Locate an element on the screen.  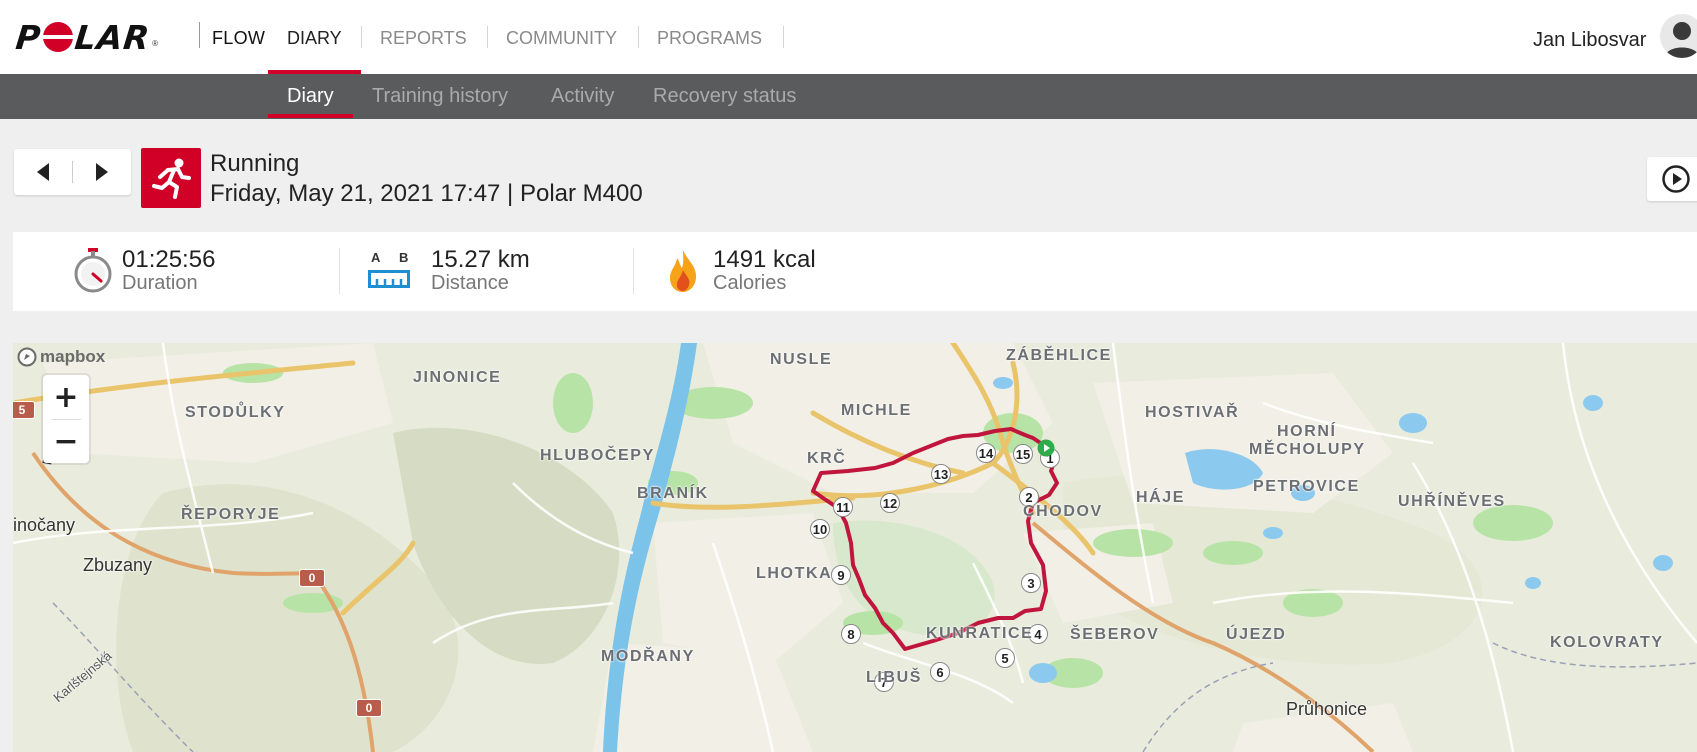
calories-value: 1491 kcal is located at coordinates (764, 259).